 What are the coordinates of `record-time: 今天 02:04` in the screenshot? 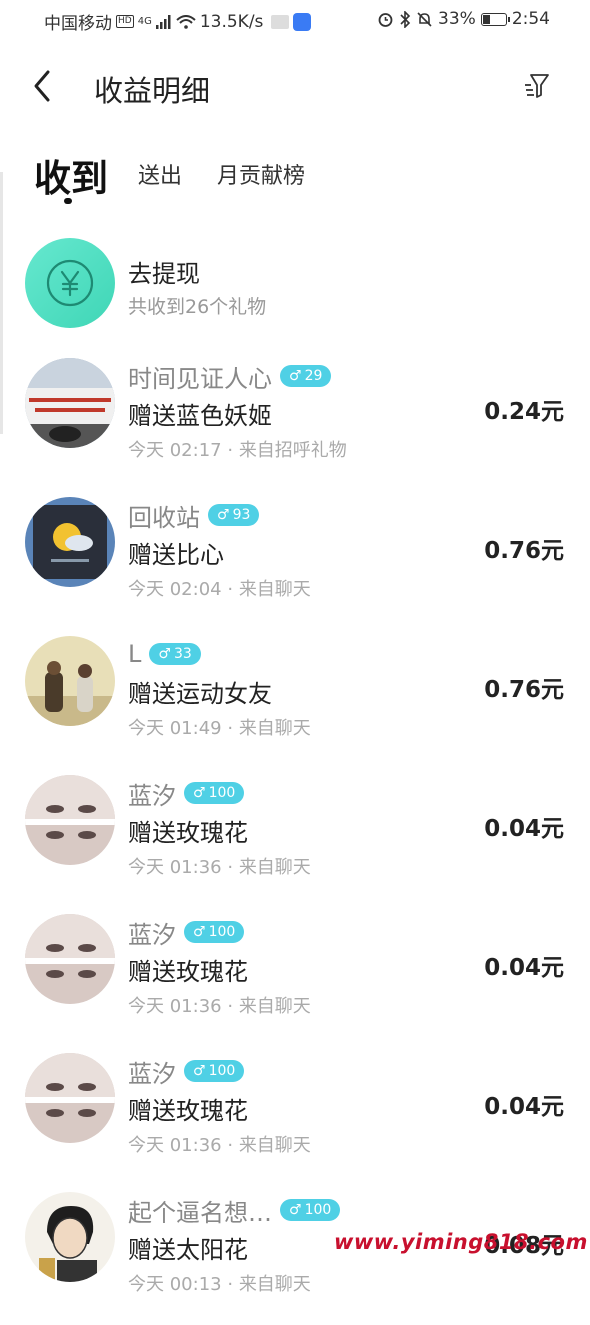 It's located at (175, 589).